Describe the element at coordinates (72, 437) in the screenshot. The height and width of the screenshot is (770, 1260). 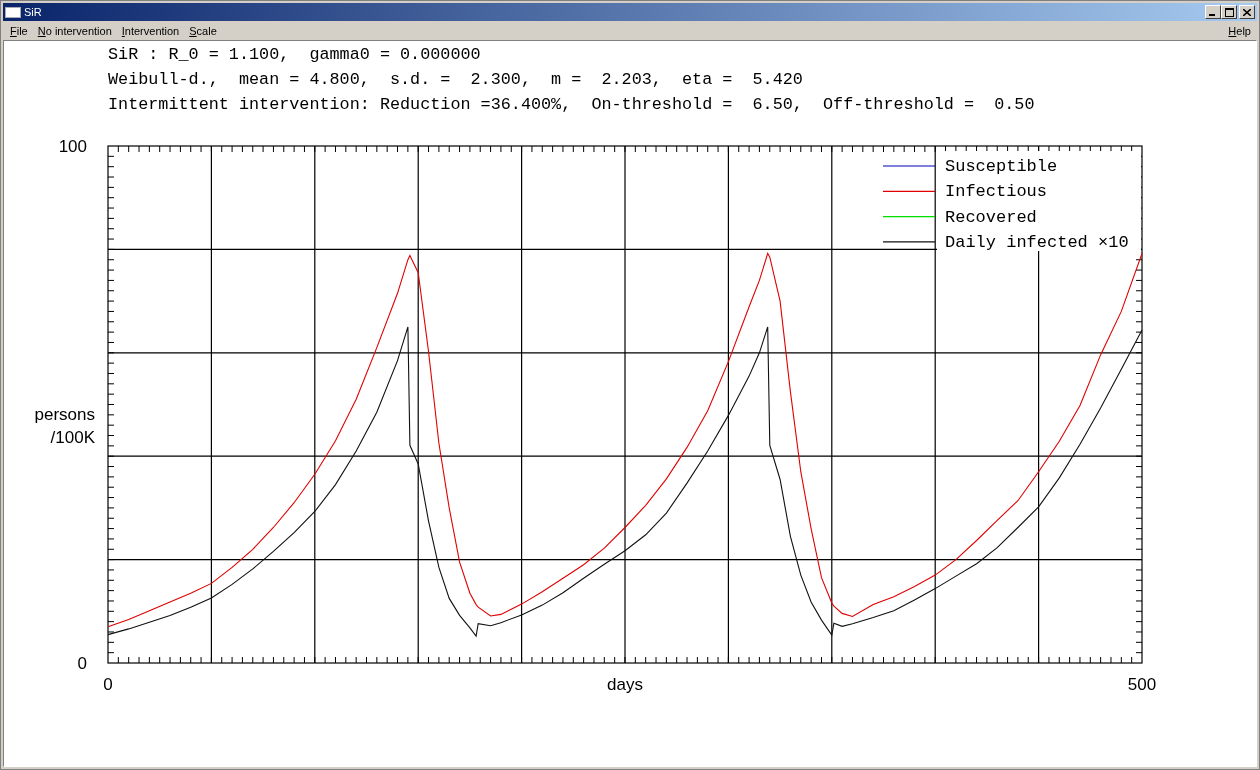
I see `y-axis-label: /100K` at that location.